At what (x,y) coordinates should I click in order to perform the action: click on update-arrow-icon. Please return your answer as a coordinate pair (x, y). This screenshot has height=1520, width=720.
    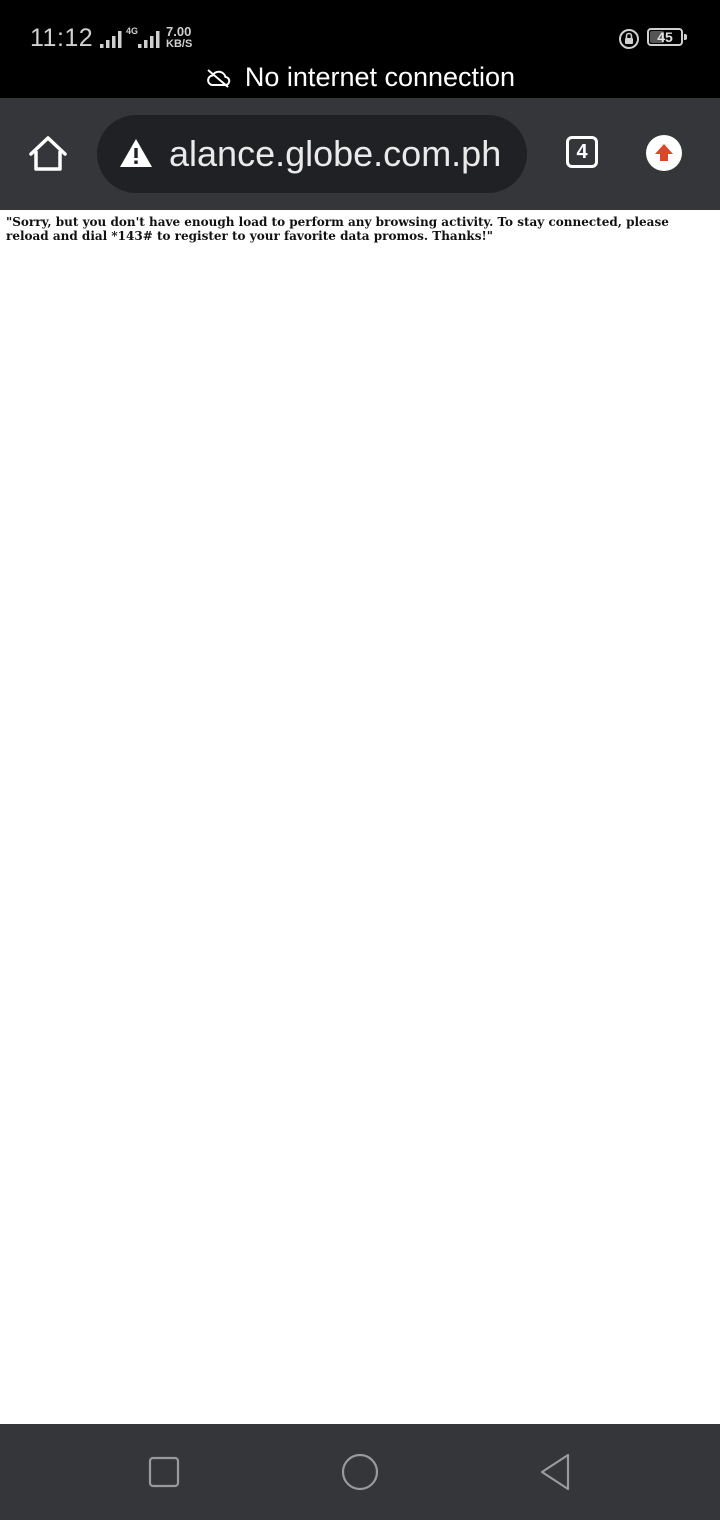
    Looking at the image, I should click on (664, 152).